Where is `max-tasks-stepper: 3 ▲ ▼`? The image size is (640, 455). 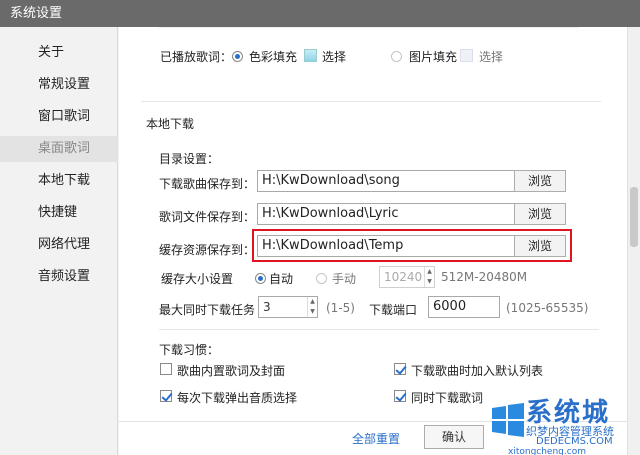 max-tasks-stepper: 3 ▲ ▼ is located at coordinates (288, 307).